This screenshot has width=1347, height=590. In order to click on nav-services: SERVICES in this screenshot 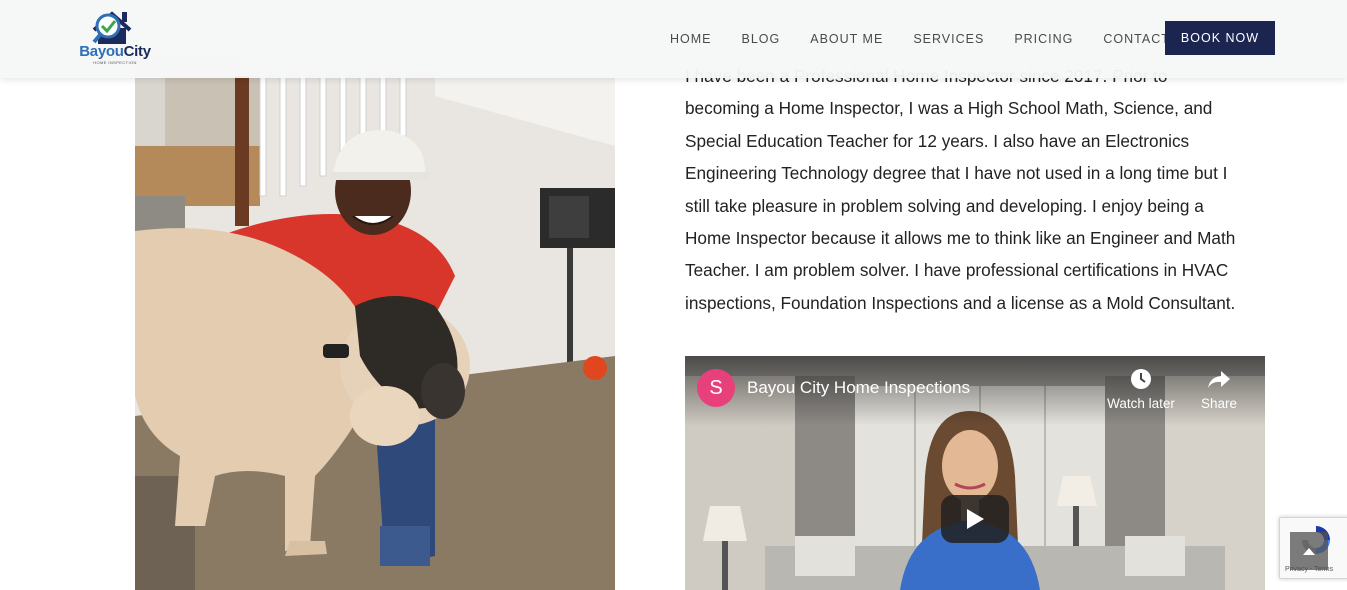, I will do `click(948, 39)`.